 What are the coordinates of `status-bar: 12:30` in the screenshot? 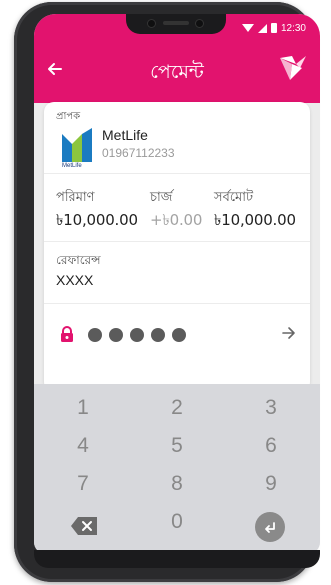 It's located at (273, 28).